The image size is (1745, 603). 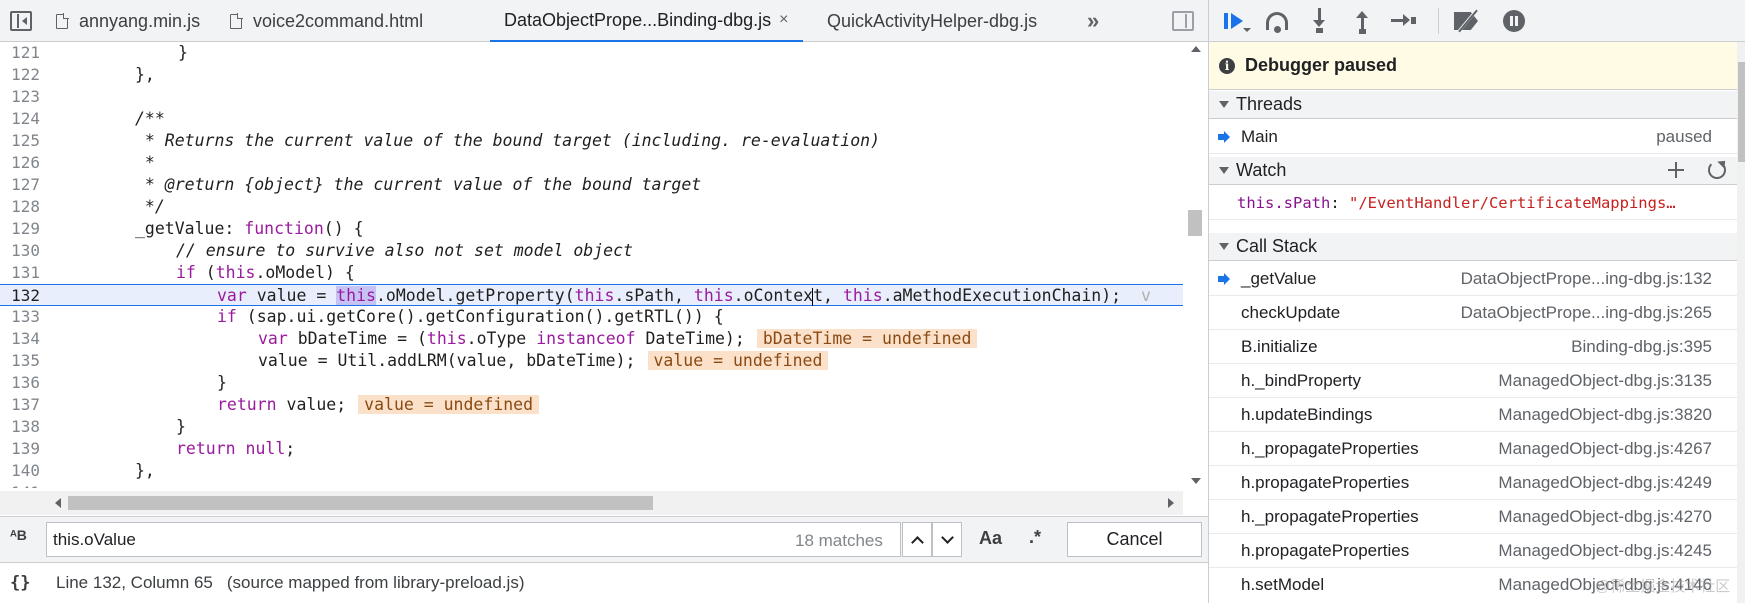 I want to click on source-map-info: (source mapped from library-preload.js), so click(x=376, y=583).